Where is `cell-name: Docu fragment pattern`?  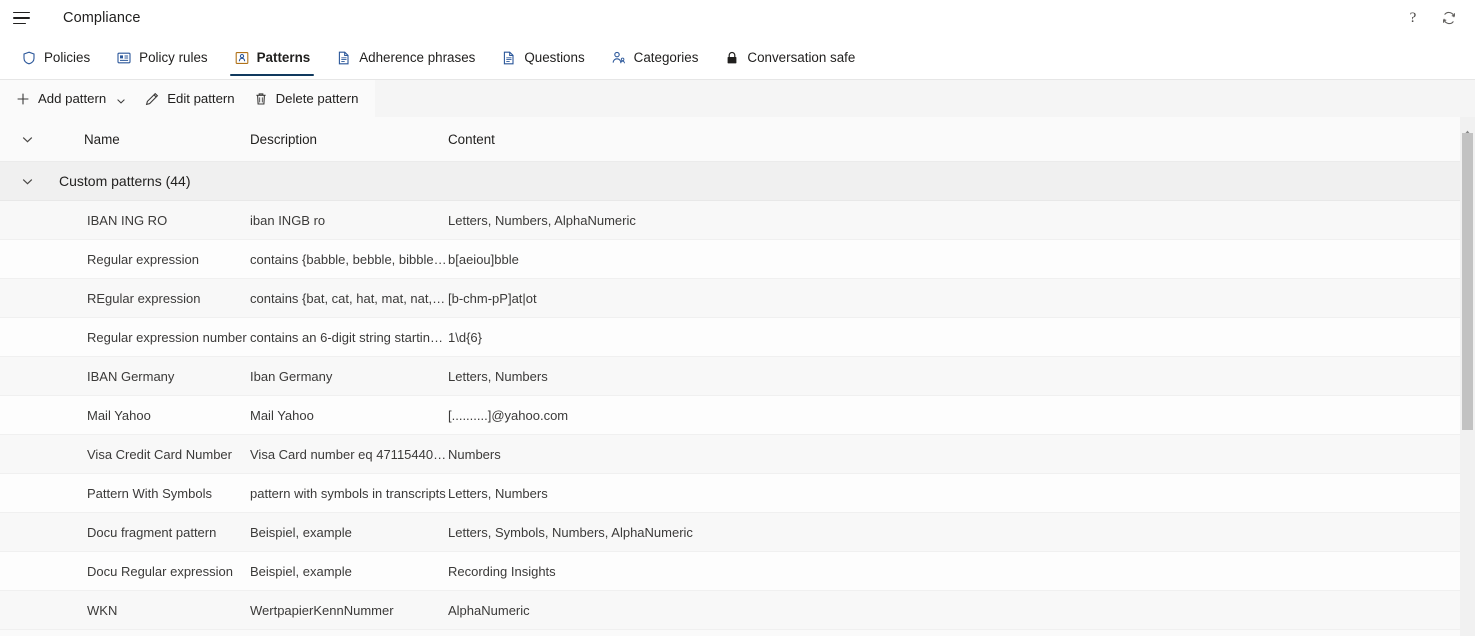
cell-name: Docu fragment pattern is located at coordinates (152, 532).